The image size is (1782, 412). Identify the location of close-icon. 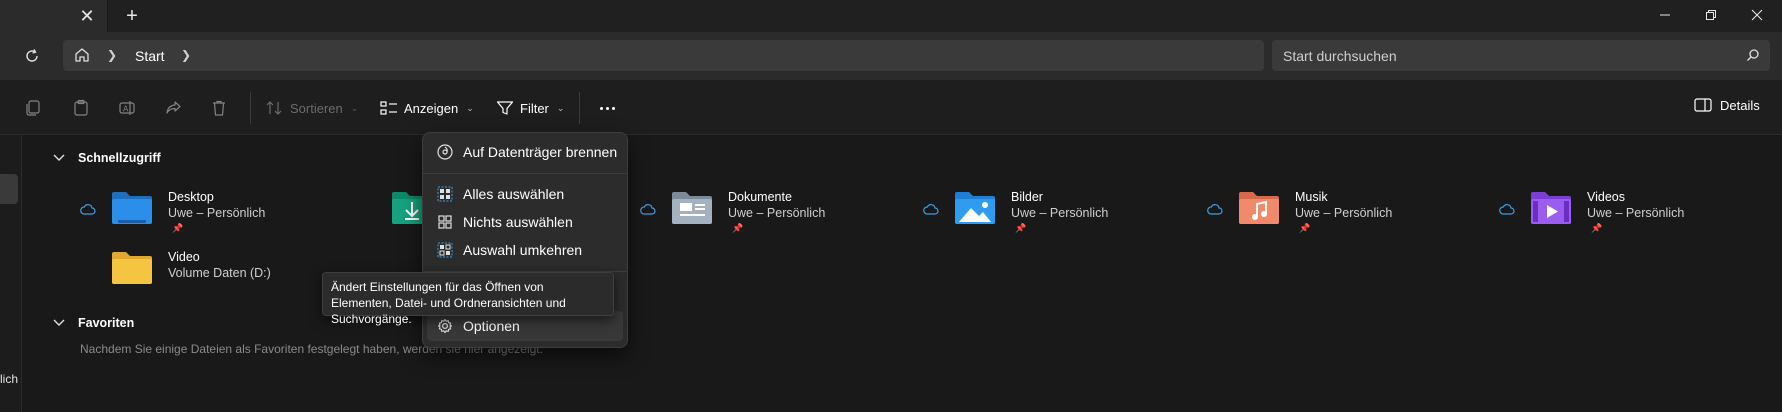
(1757, 15).